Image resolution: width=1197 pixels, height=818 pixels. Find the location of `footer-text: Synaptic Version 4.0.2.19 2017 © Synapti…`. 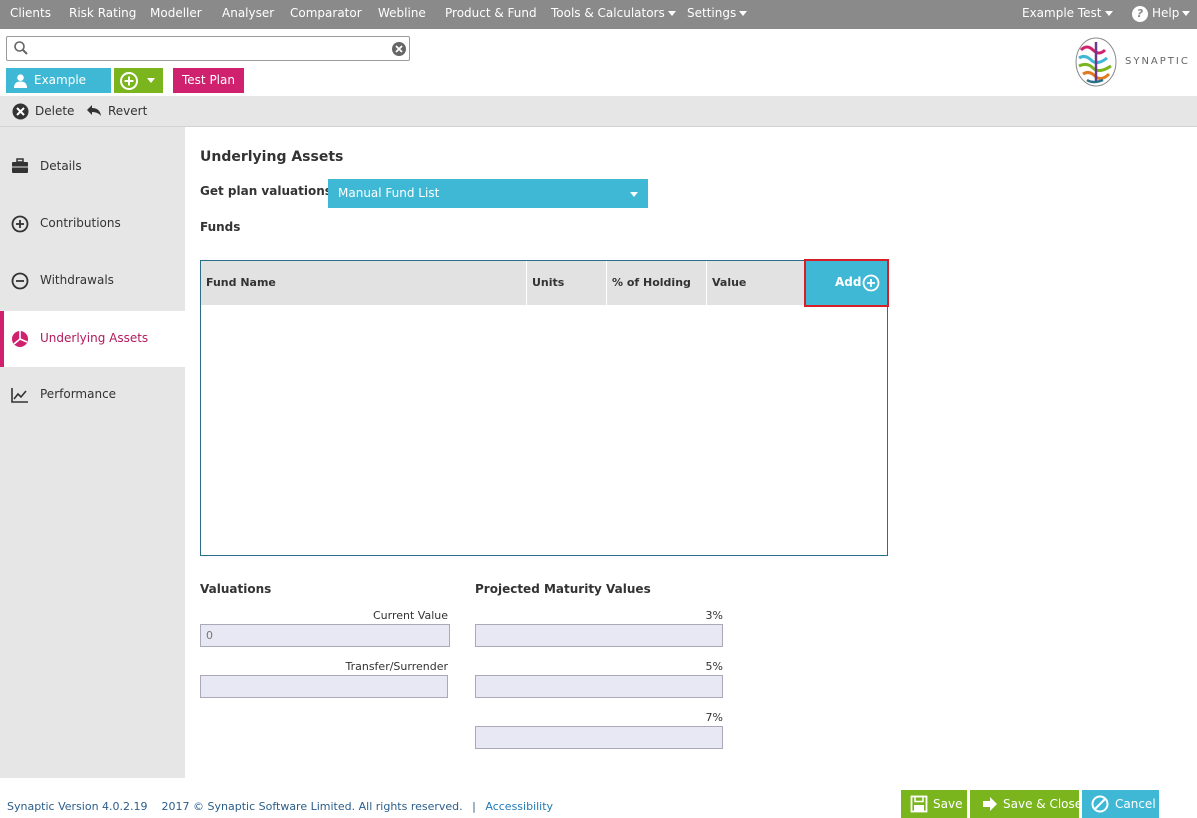

footer-text: Synaptic Version 4.0.2.19 2017 © Synapti… is located at coordinates (280, 806).